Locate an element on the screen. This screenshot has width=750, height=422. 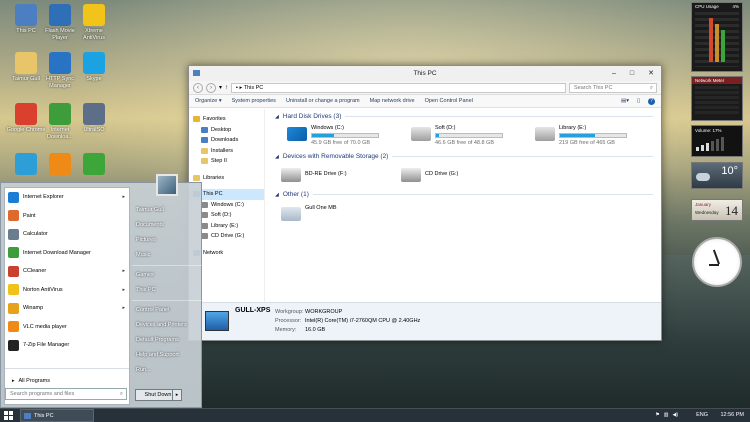
language-indicator: ENG is located at coordinates (702, 415).